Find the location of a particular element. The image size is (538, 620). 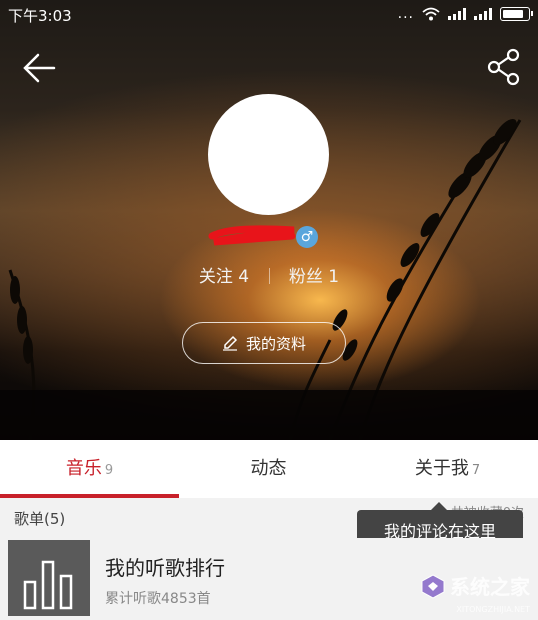

back-arrow-icon is located at coordinates (39, 68).